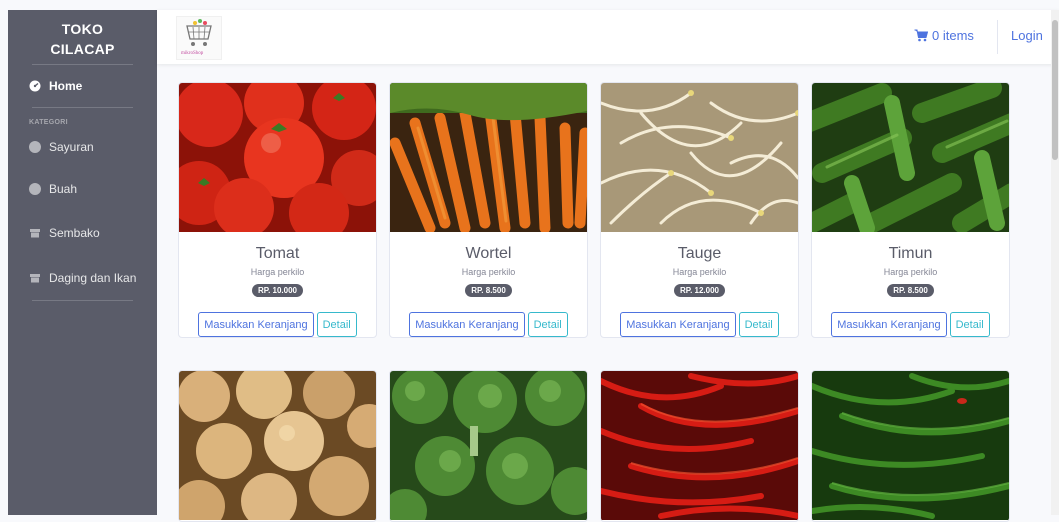 The height and width of the screenshot is (522, 1059). What do you see at coordinates (63, 189) in the screenshot?
I see `sidebar-item-label: Buah` at bounding box center [63, 189].